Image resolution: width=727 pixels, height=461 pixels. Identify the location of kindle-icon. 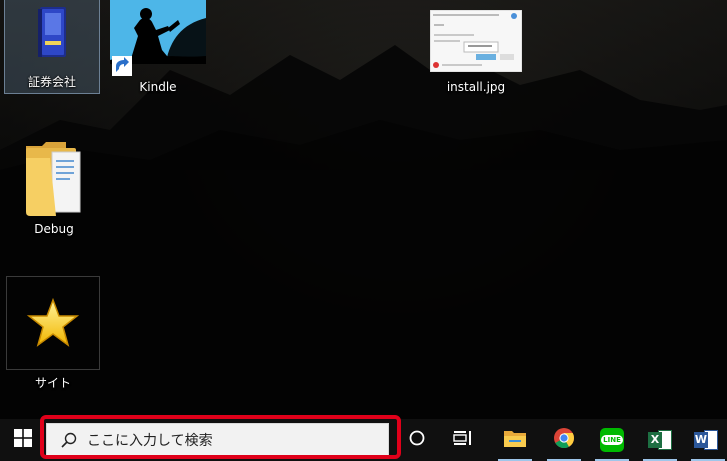
(158, 38).